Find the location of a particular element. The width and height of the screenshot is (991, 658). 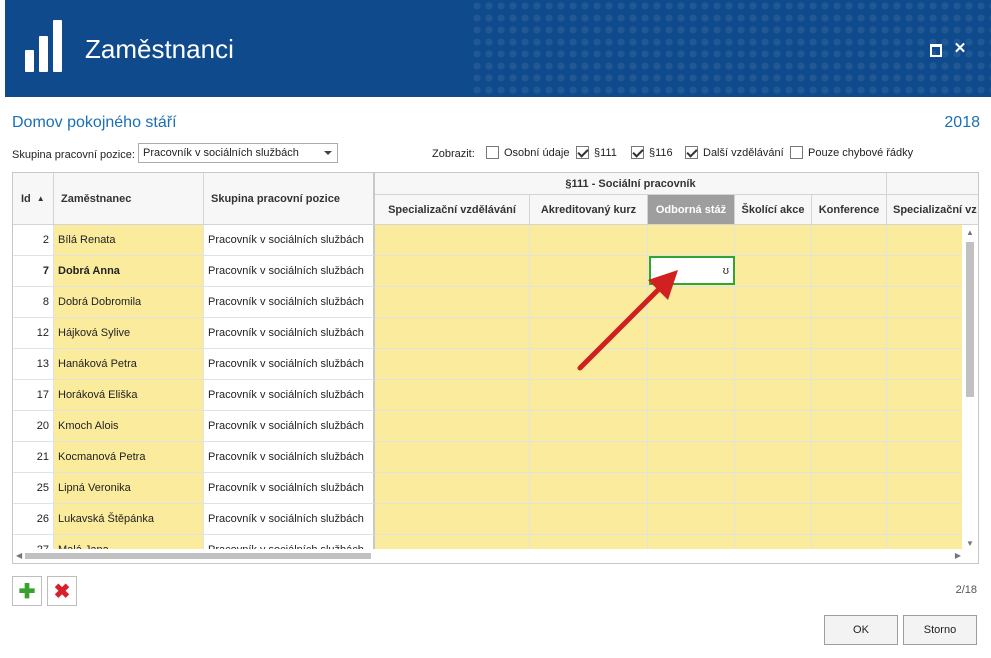

cancel-button: Storno is located at coordinates (940, 630).